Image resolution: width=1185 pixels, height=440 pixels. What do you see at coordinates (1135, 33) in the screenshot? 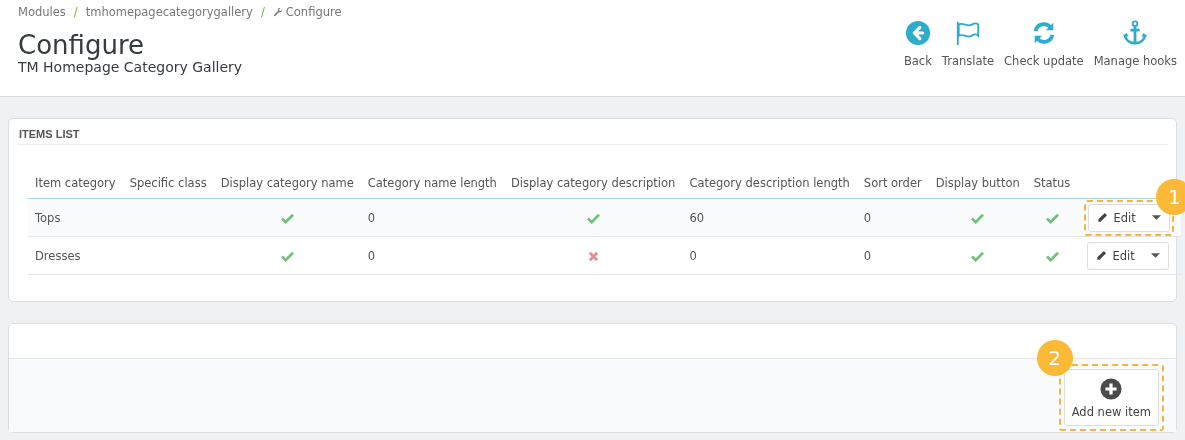
I see `anchor-icon` at bounding box center [1135, 33].